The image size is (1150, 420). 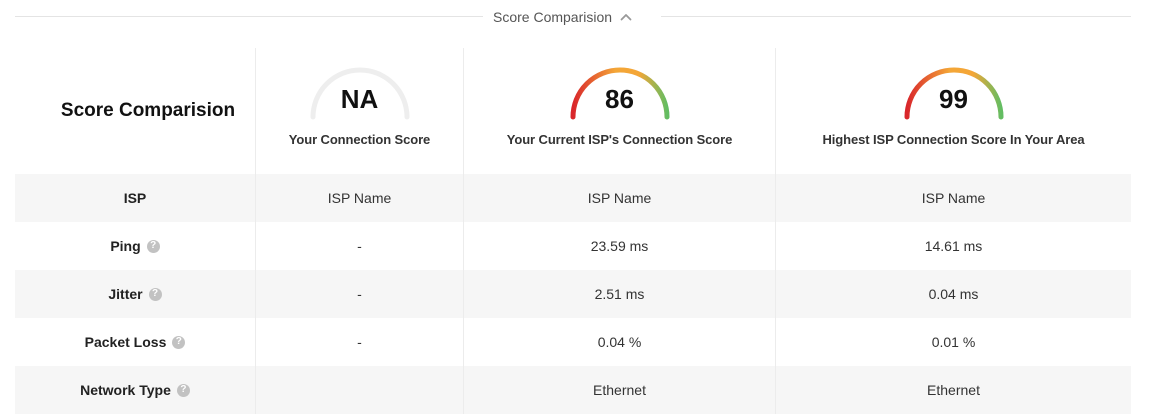 I want to click on row-label: Ping ?, so click(x=135, y=246).